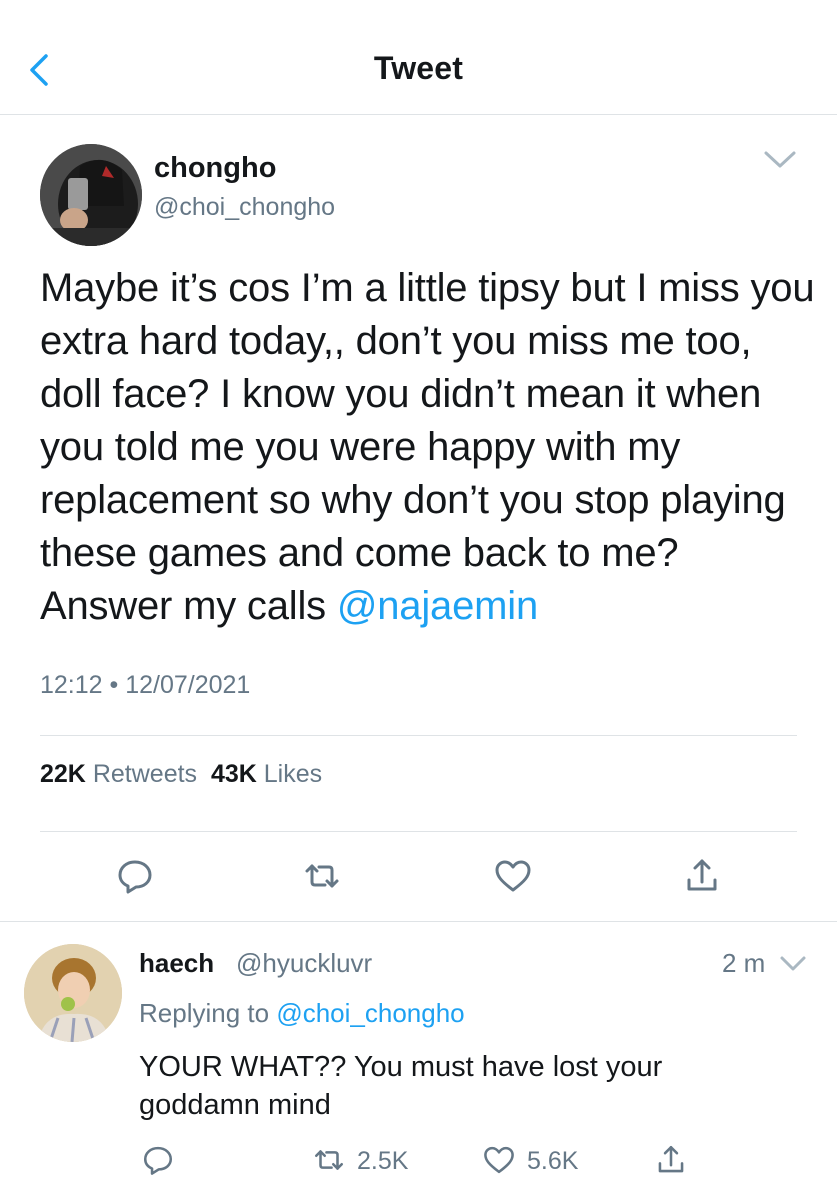 Image resolution: width=837 pixels, height=1200 pixels. Describe the element at coordinates (744, 963) in the screenshot. I see `reply-timestamp: 2 m` at that location.